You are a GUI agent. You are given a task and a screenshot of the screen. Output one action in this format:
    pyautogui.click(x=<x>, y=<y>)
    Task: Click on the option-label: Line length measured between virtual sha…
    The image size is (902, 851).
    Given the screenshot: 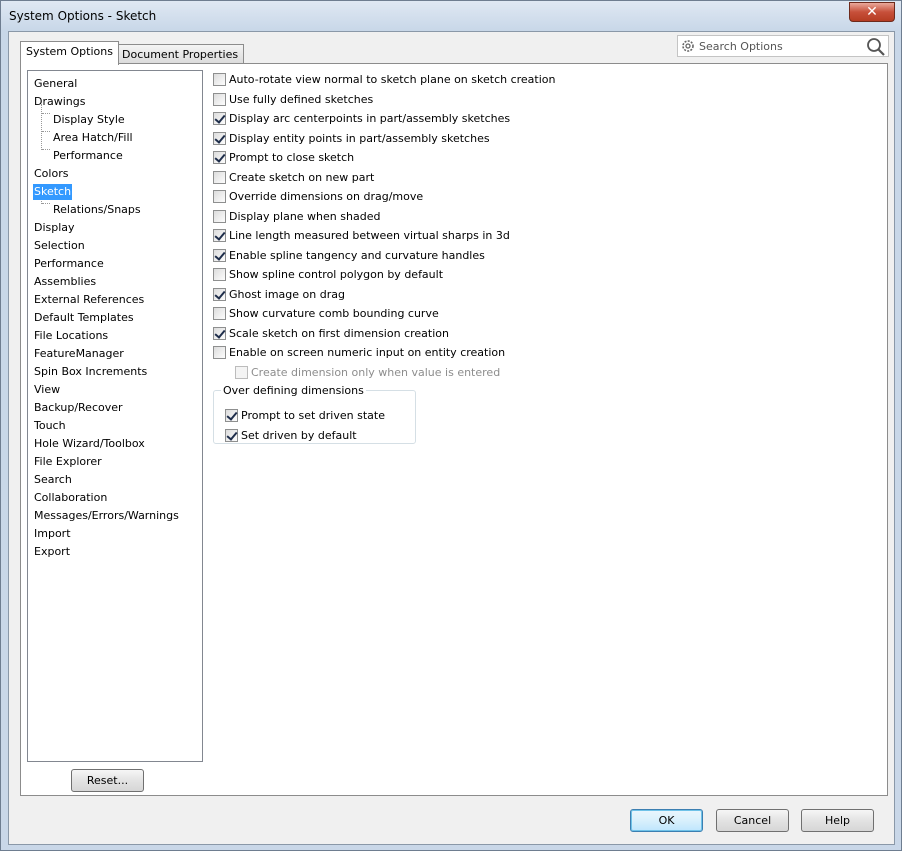 What is the action you would take?
    pyautogui.click(x=369, y=235)
    